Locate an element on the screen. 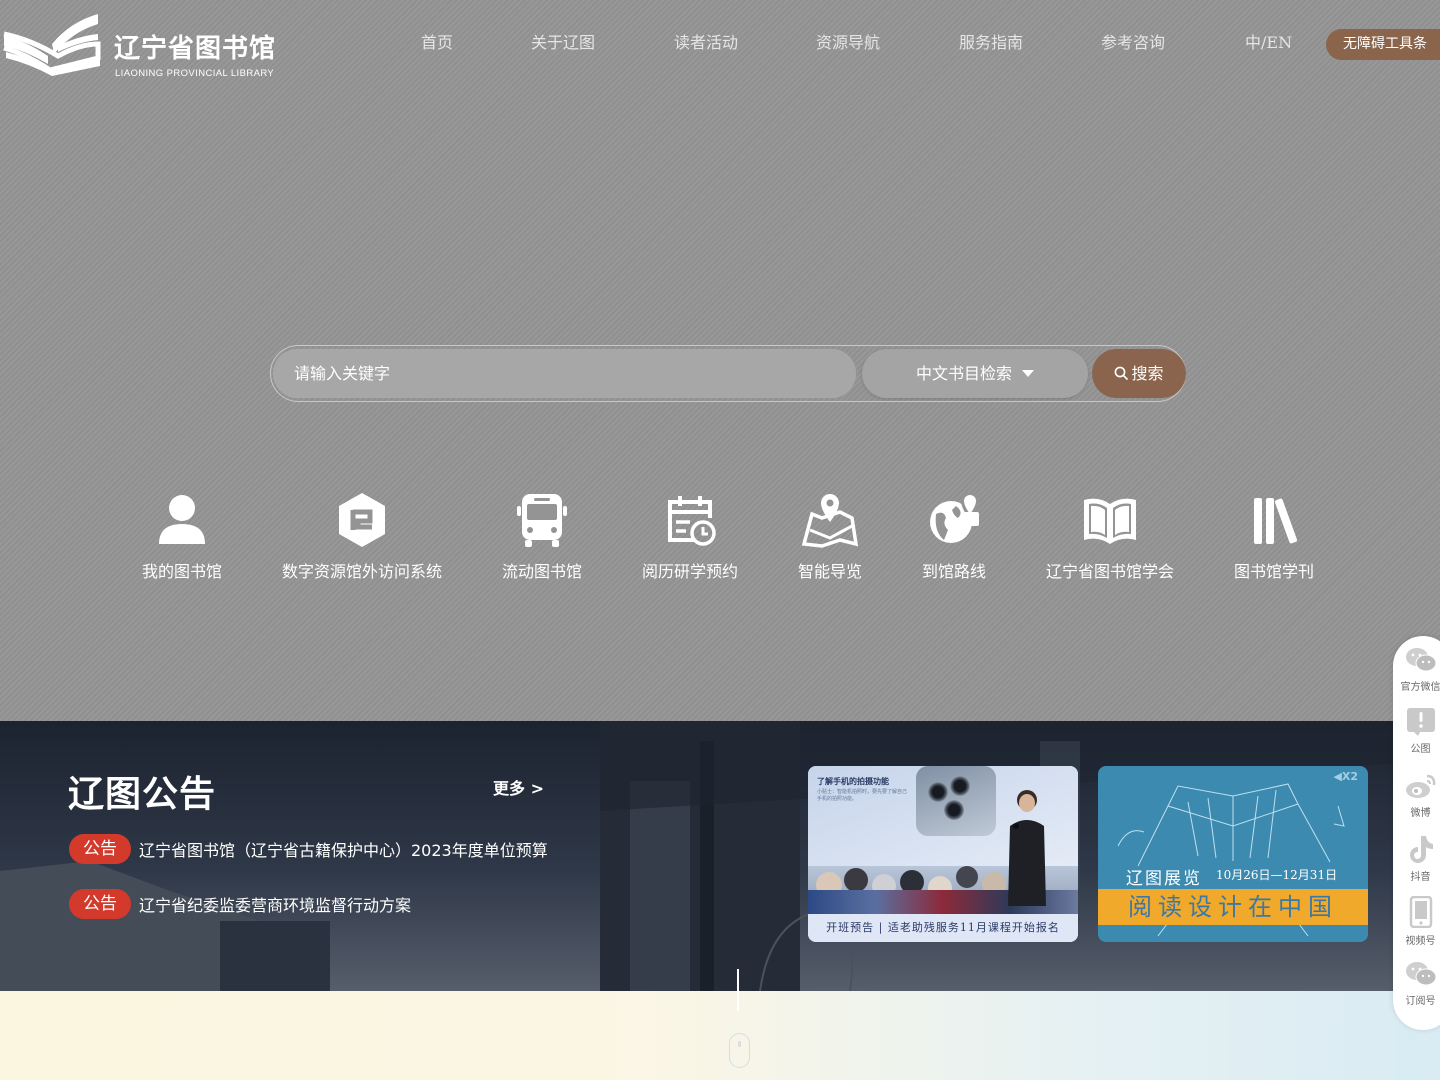 This screenshot has height=1080, width=1440. side-item-douyin: 抖音 is located at coordinates (1416, 858).